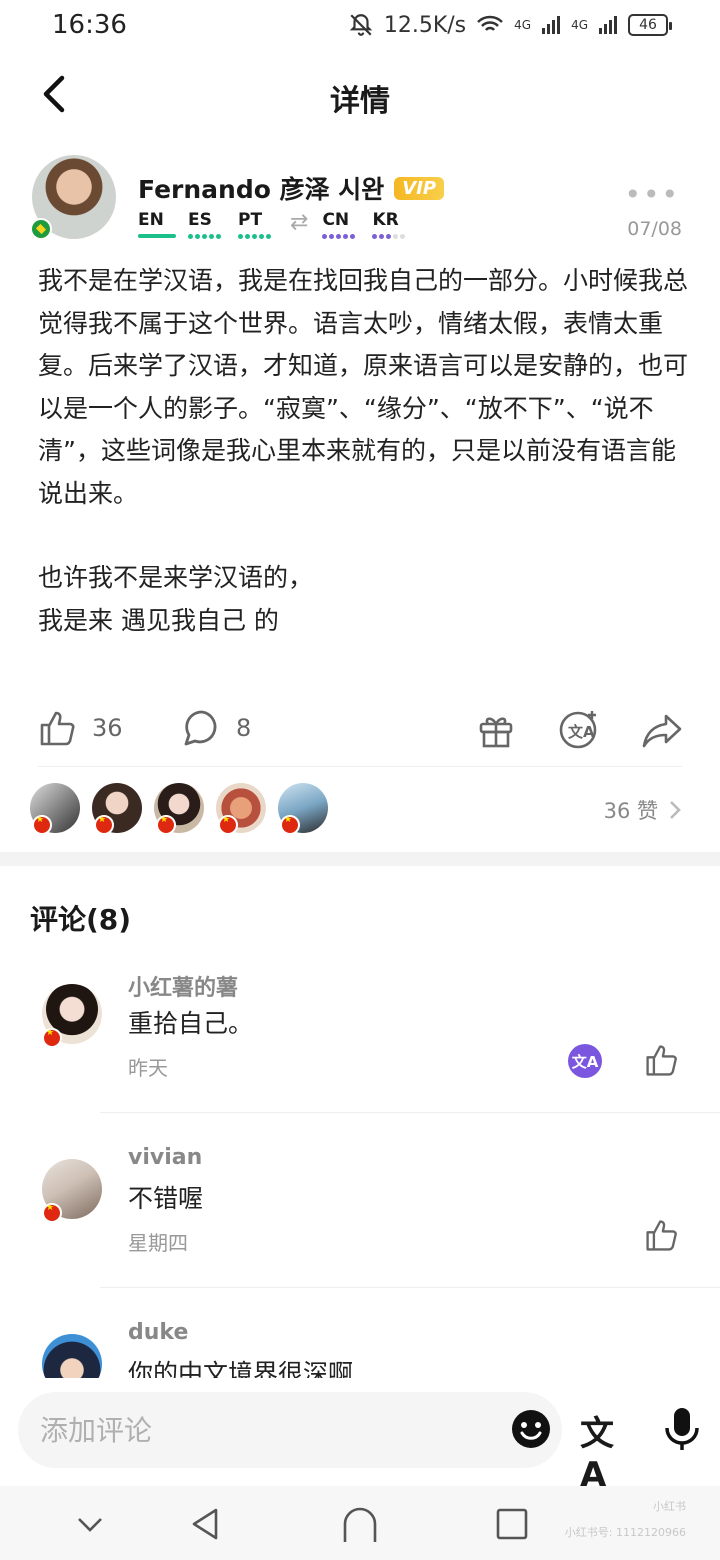  I want to click on signal-label-2: 4G, so click(579, 25).